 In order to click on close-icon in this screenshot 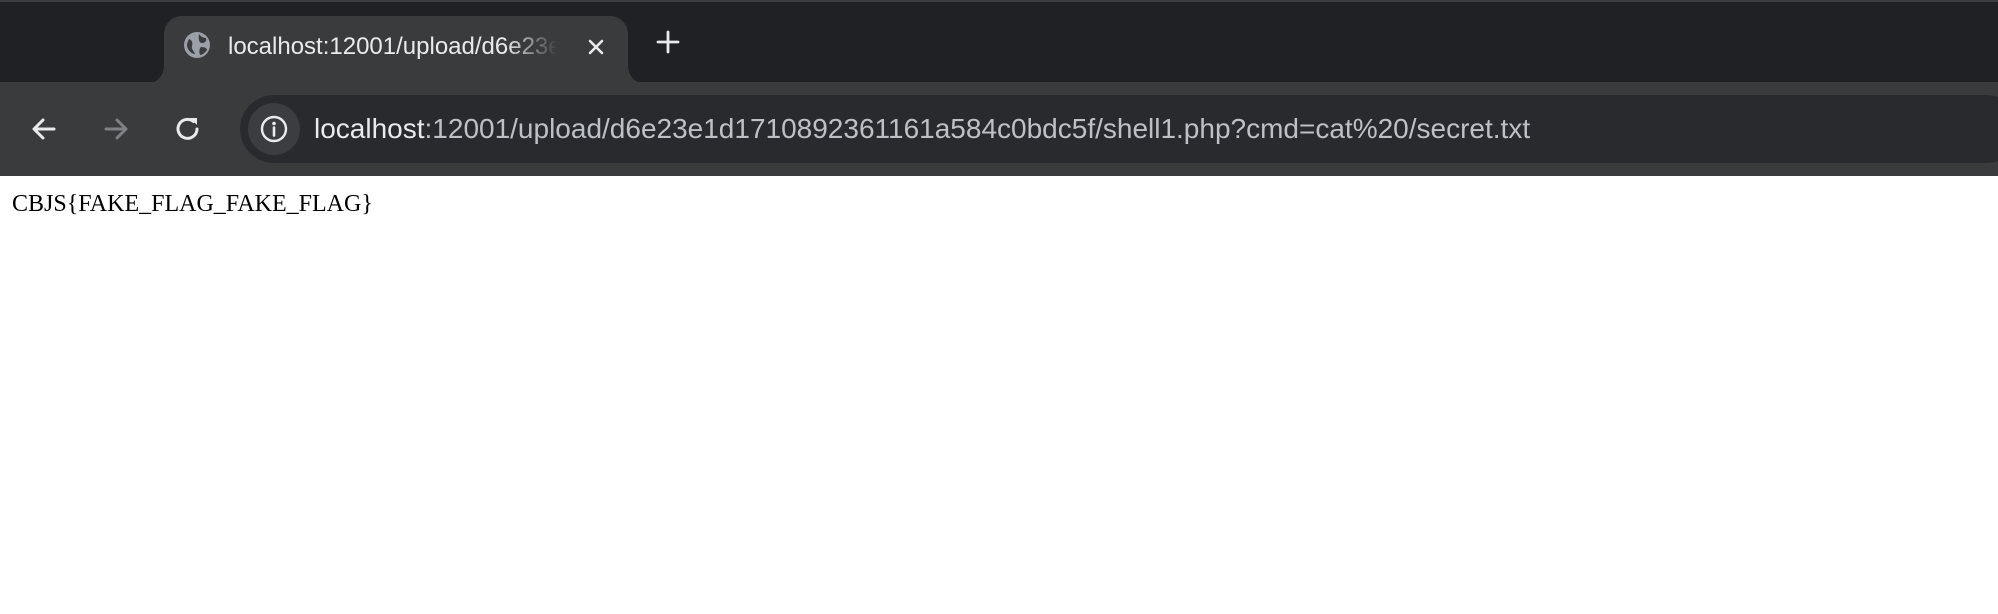, I will do `click(596, 47)`.